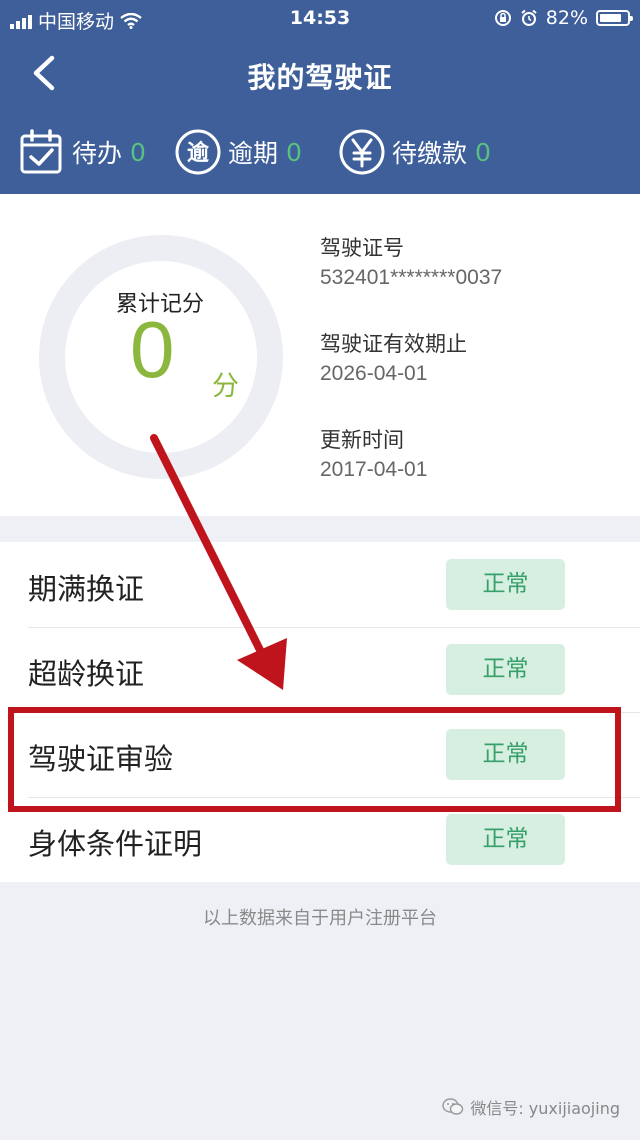 This screenshot has width=640, height=1140. I want to click on battery-percent: 82%, so click(566, 18).